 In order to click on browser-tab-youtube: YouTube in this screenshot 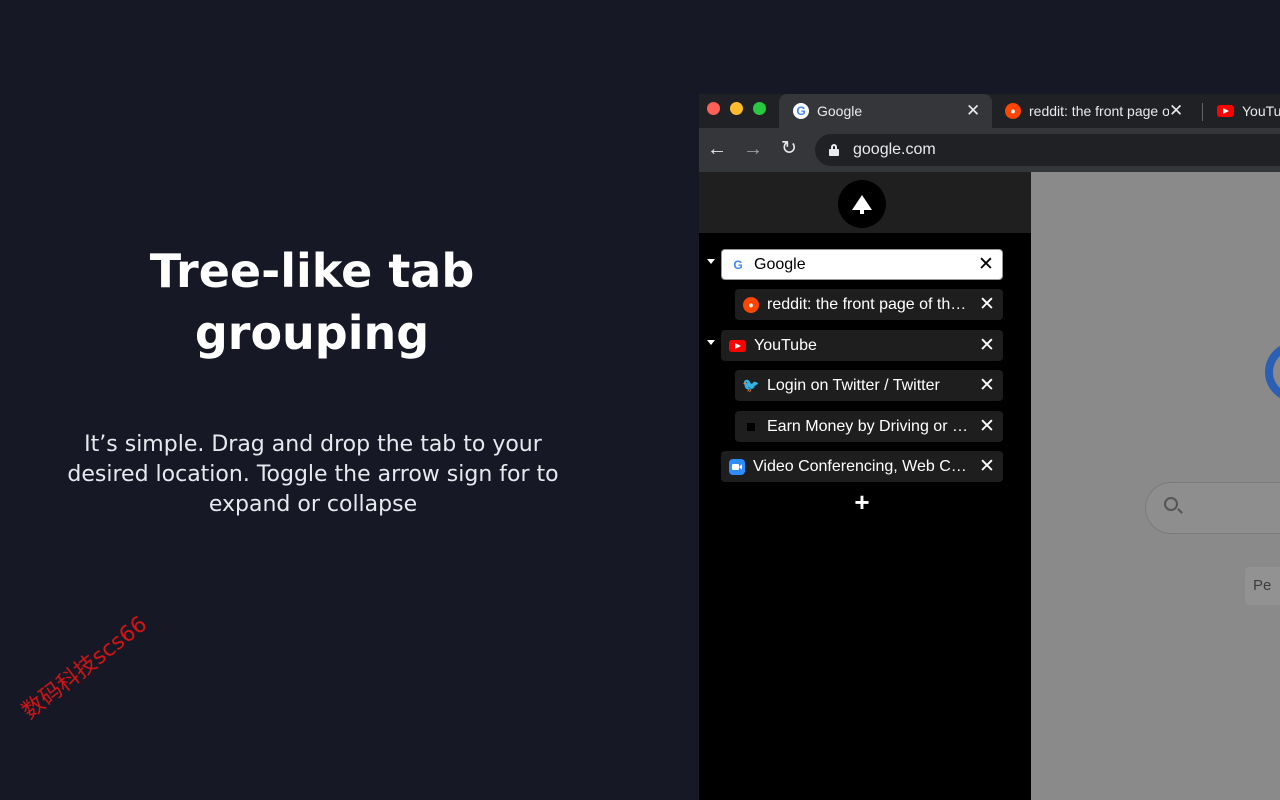, I will do `click(1243, 111)`.